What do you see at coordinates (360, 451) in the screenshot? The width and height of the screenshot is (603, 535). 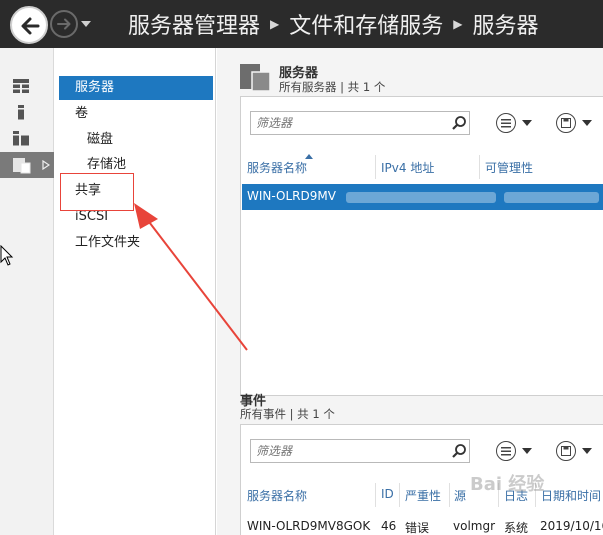 I see `events-filter-input` at bounding box center [360, 451].